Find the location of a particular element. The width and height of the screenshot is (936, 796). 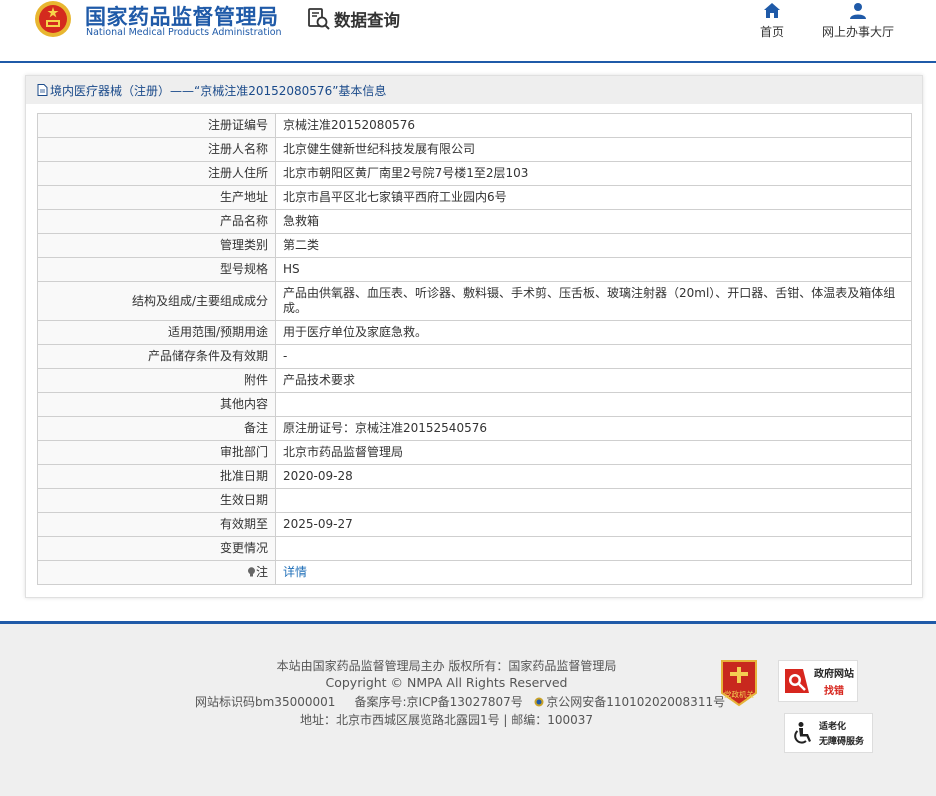

badge-access-sub: 无障碍服务 is located at coordinates (842, 742).